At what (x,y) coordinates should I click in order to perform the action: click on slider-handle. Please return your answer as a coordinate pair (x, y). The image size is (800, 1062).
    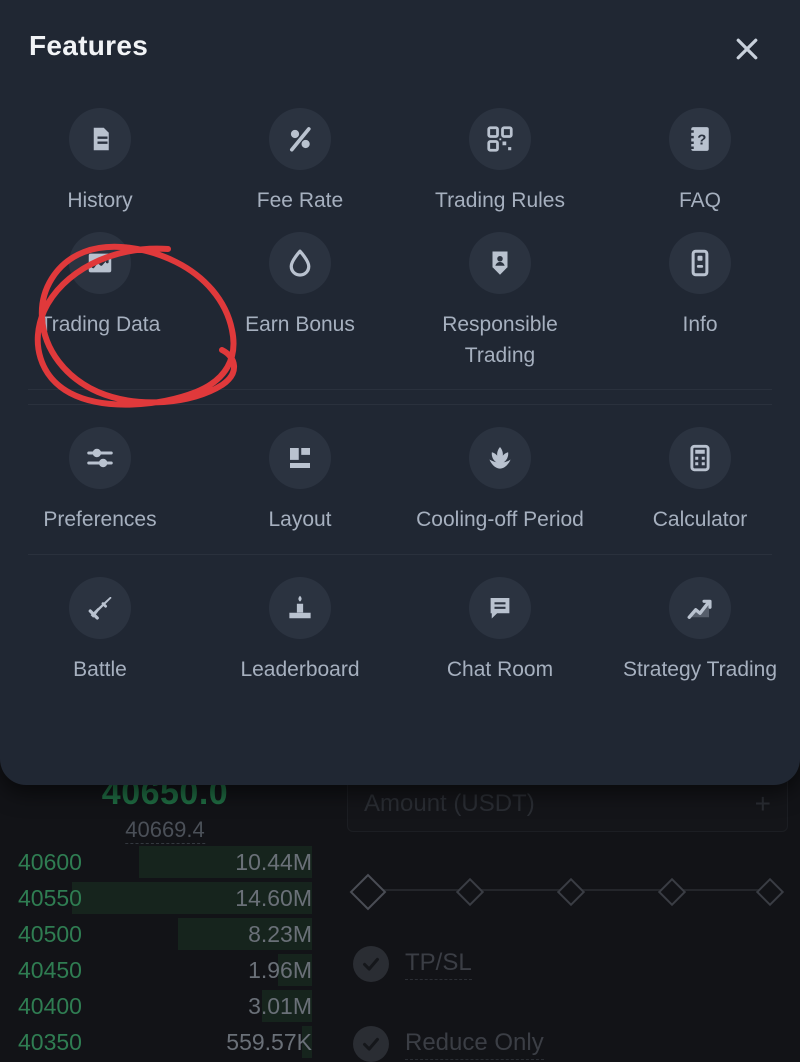
    Looking at the image, I should click on (368, 892).